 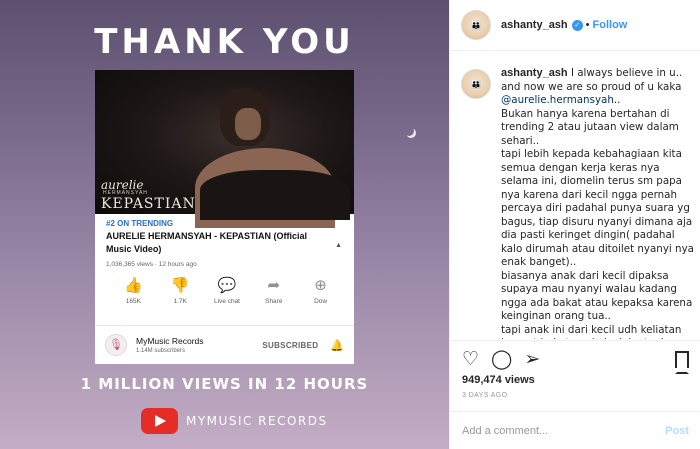 What do you see at coordinates (534, 73) in the screenshot?
I see `caption-username: ashanty_ash` at bounding box center [534, 73].